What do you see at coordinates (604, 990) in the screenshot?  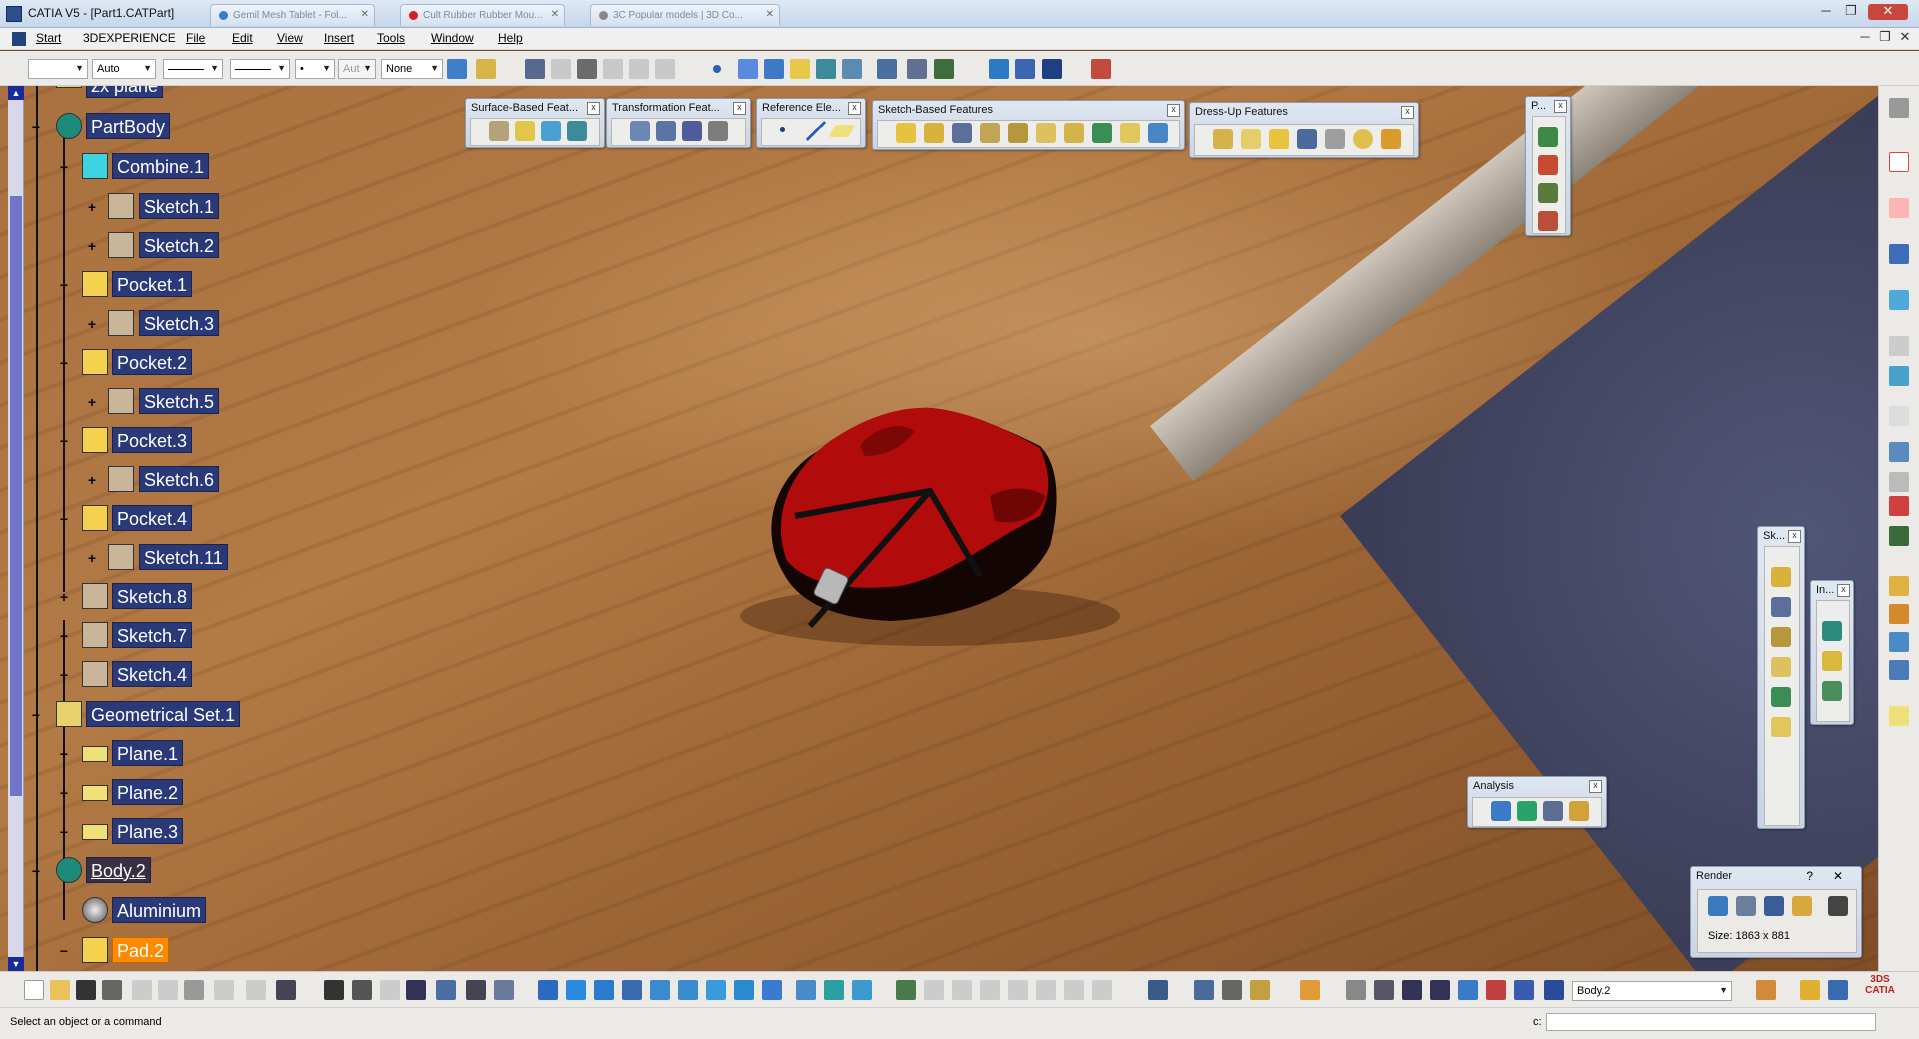 I see `pan-icon` at bounding box center [604, 990].